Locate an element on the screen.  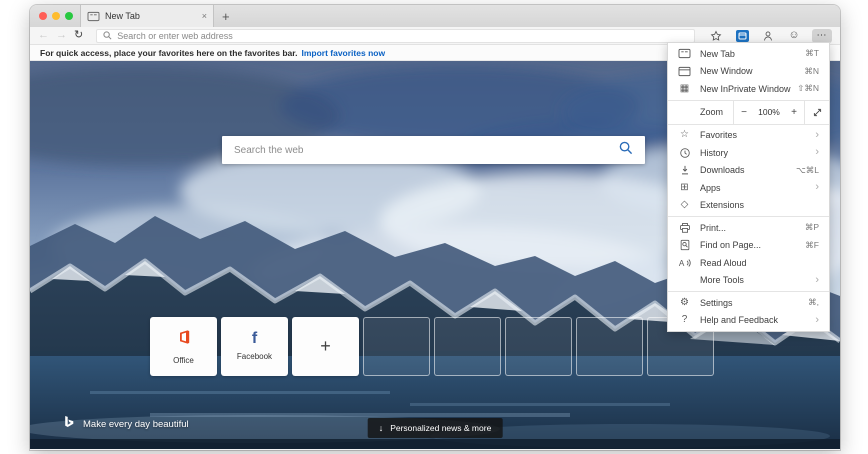
bing-logo-icon is located at coordinates (69, 424).